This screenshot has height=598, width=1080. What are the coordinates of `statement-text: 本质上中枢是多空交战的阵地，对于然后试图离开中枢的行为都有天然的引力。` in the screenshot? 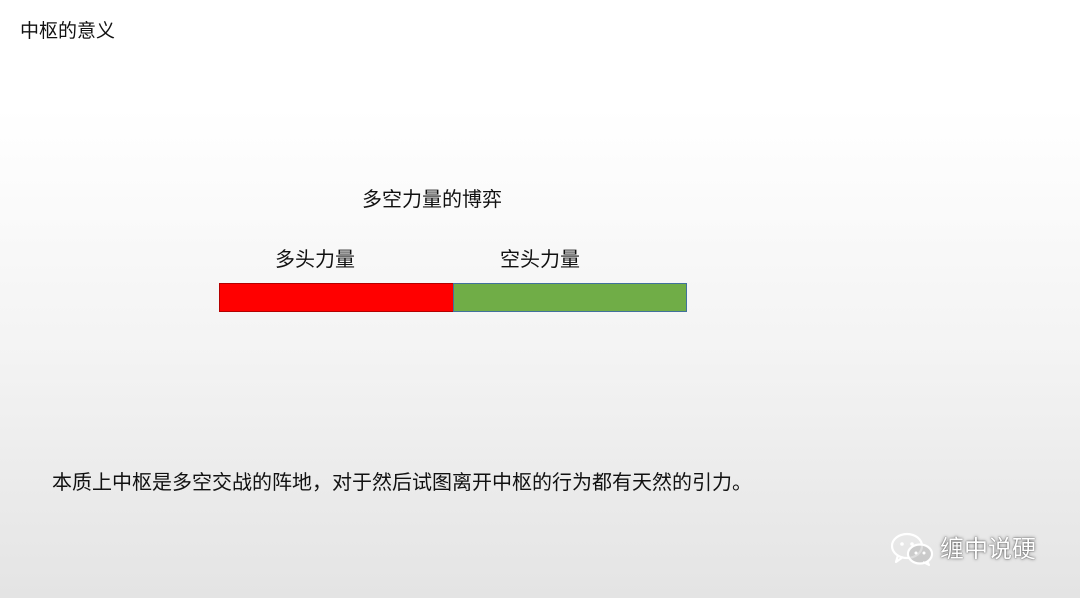 It's located at (402, 482).